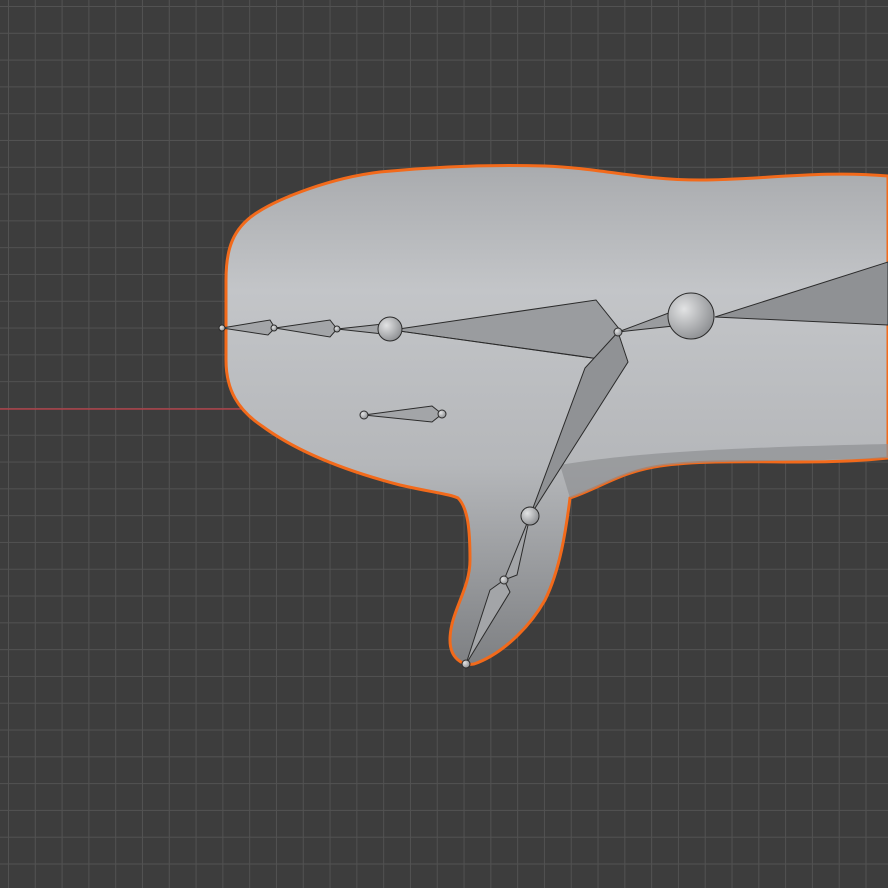 This screenshot has height=888, width=888. What do you see at coordinates (530, 516) in the screenshot?
I see `joint-elbow` at bounding box center [530, 516].